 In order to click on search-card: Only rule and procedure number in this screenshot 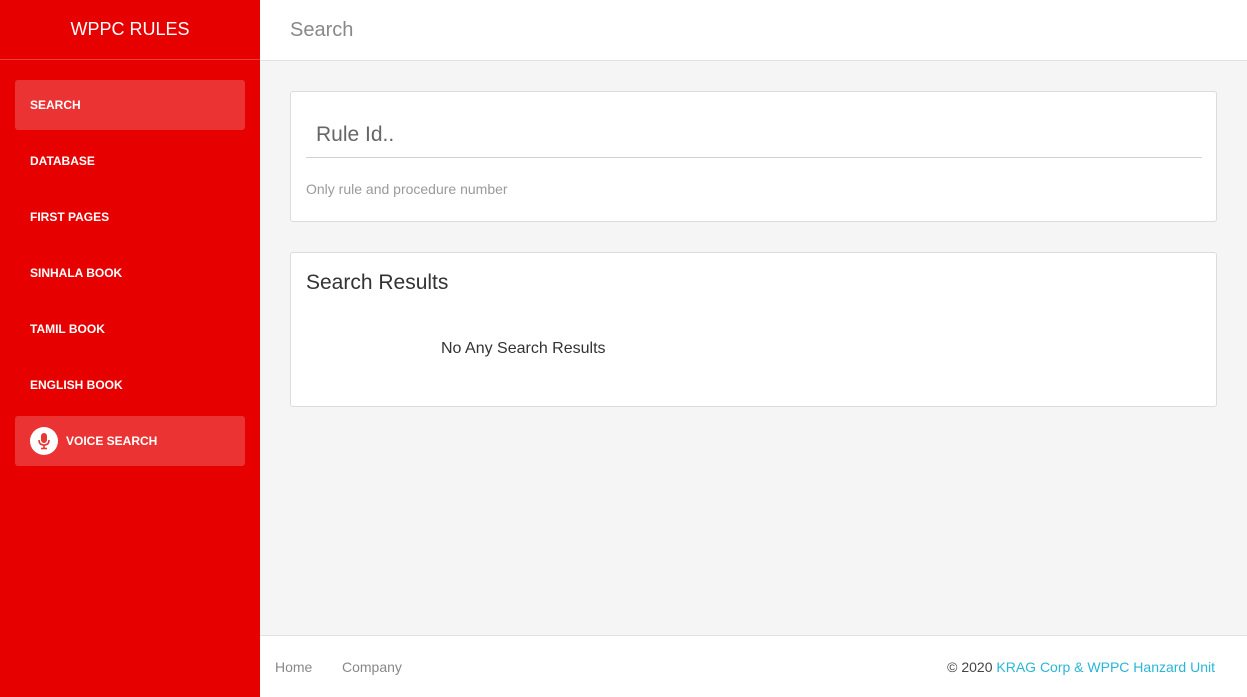, I will do `click(753, 156)`.